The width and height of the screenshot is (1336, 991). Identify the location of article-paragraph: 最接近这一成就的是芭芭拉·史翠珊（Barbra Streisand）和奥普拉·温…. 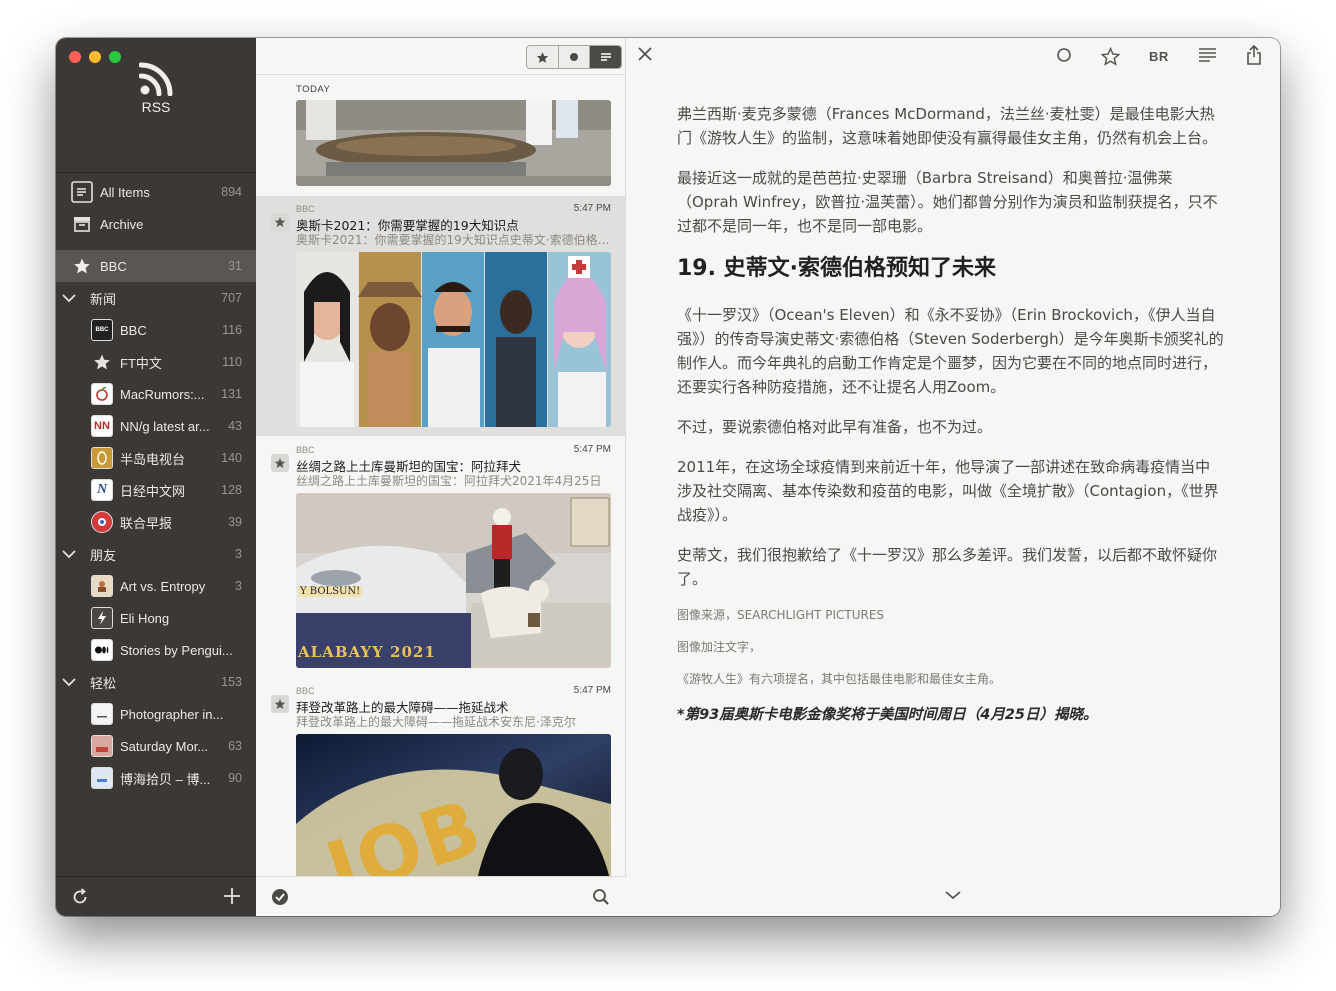
(947, 202).